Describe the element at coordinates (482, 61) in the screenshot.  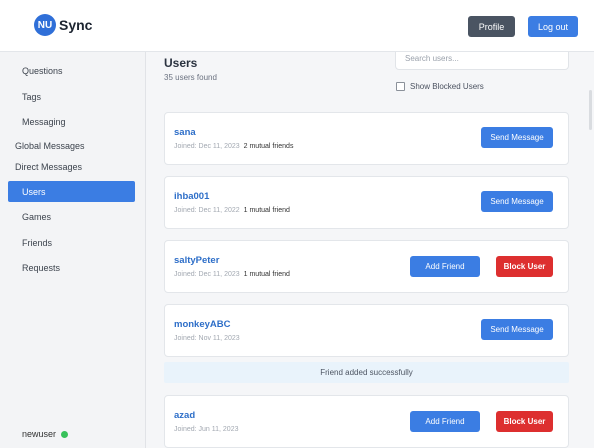
I see `search-input` at that location.